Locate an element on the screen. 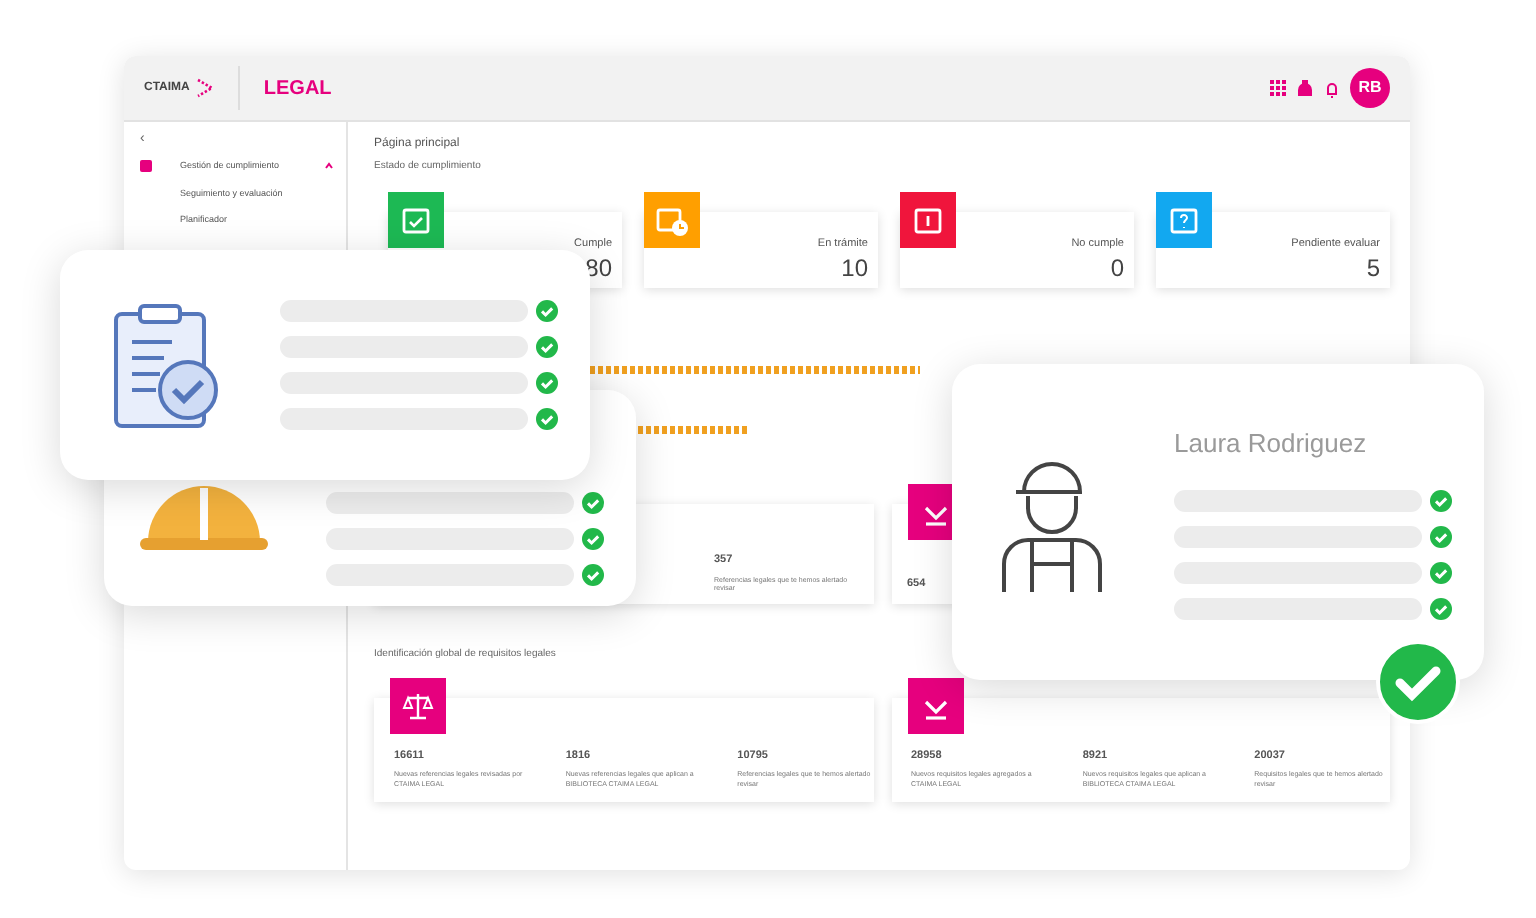  hard-hat-icon is located at coordinates (204, 518).